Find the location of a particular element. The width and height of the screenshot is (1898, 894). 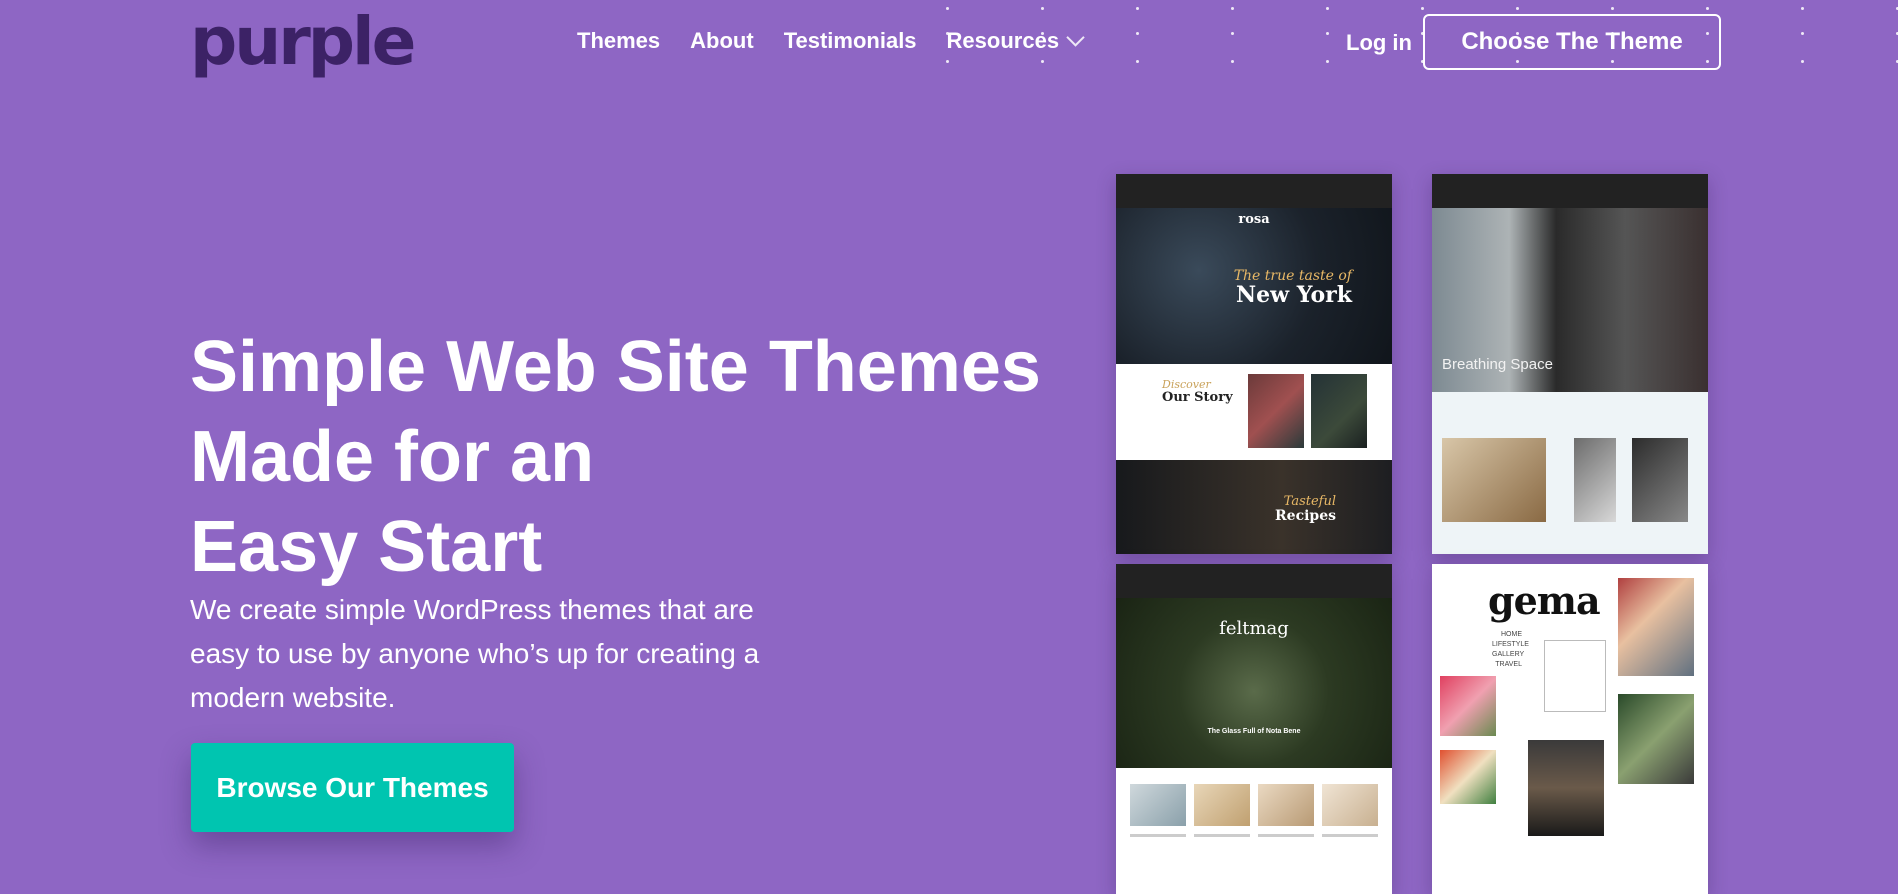

main-nav: Themes About Testimonials Resources is located at coordinates (844, 40).